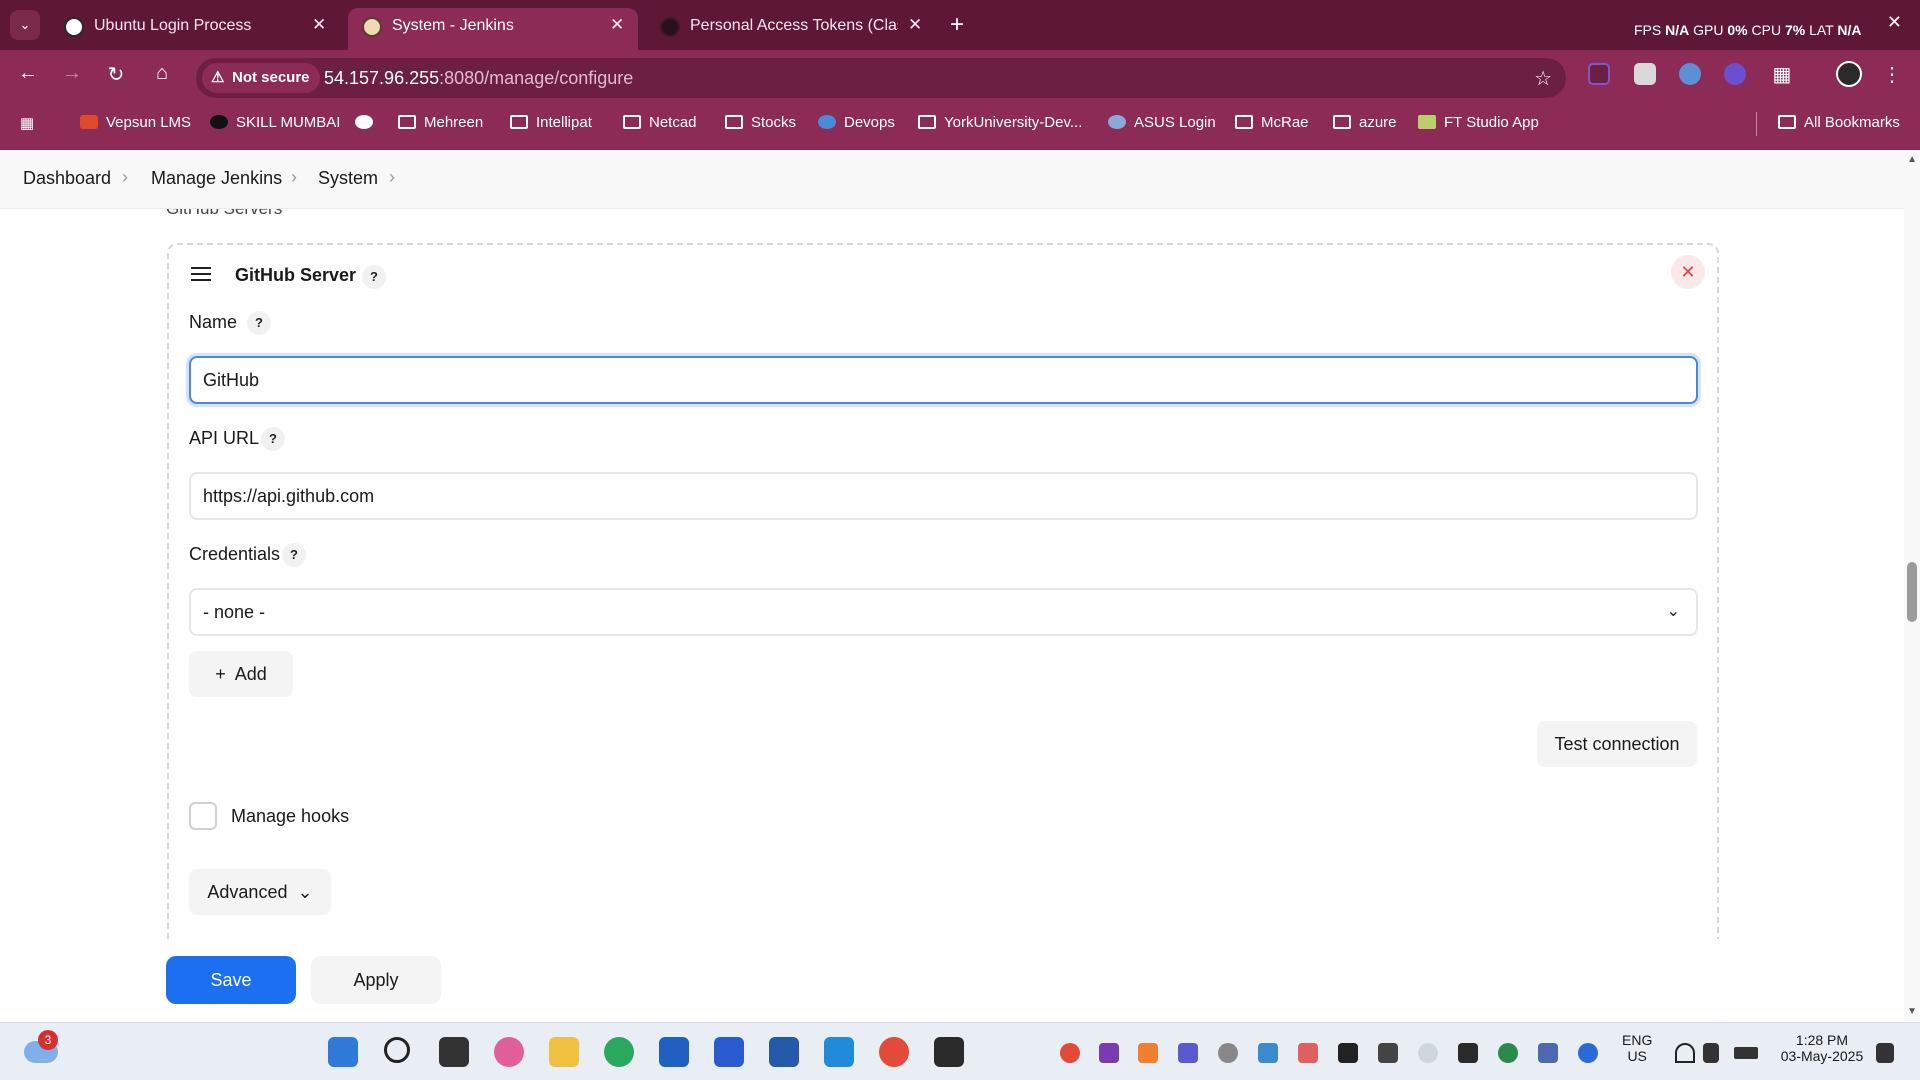  What do you see at coordinates (1548, 1053) in the screenshot?
I see `security-icon` at bounding box center [1548, 1053].